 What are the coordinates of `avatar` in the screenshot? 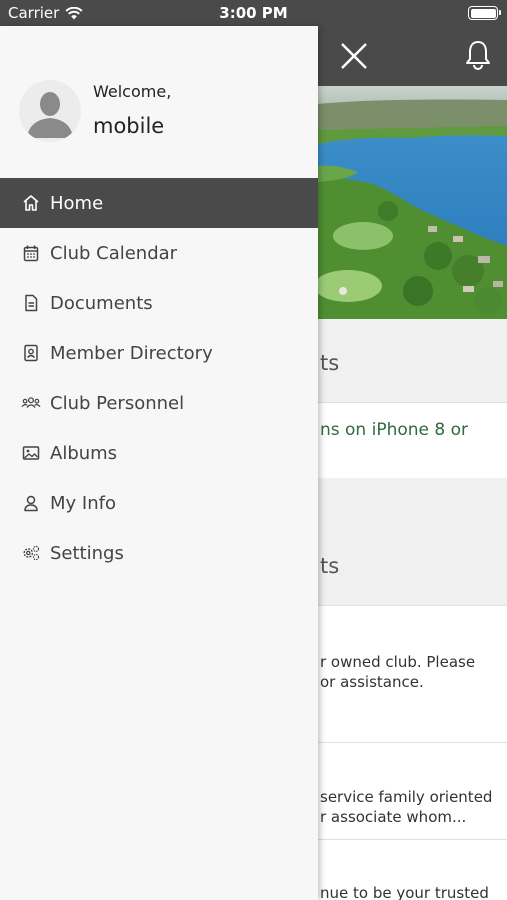 It's located at (50, 111).